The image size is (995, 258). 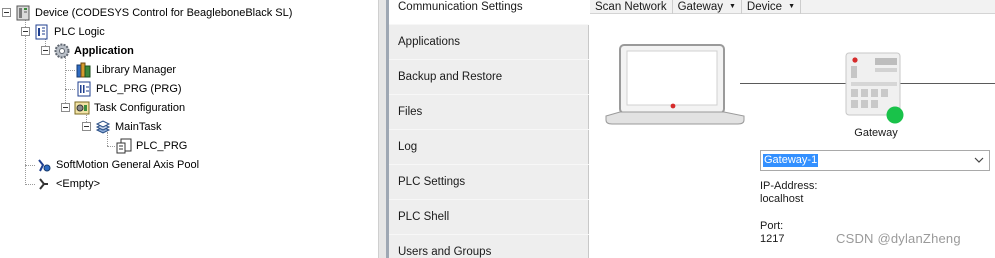 I want to click on tab-label: Files, so click(x=410, y=112).